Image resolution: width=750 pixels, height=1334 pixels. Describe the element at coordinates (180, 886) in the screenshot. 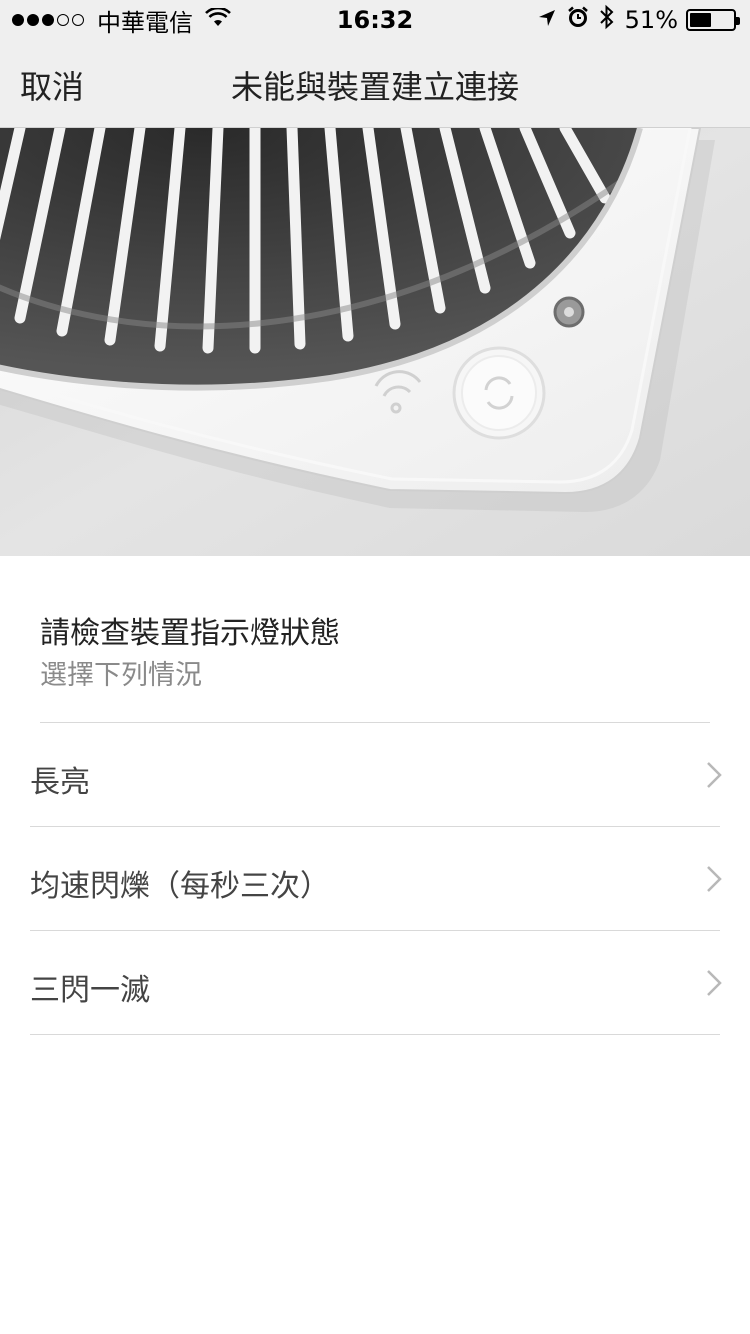

I see `option-label: 均速閃爍（每秒三次）` at that location.